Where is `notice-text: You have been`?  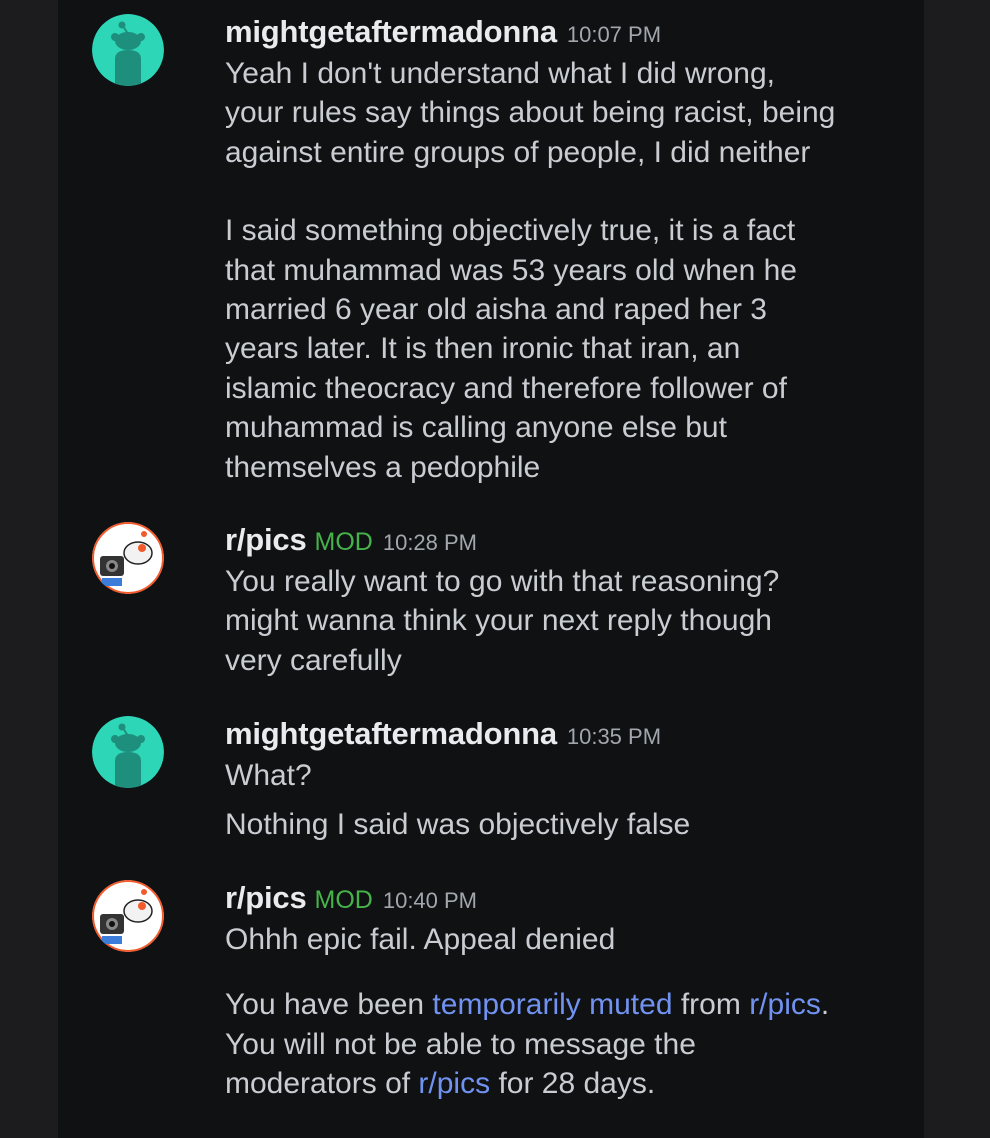 notice-text: You have been is located at coordinates (329, 1005).